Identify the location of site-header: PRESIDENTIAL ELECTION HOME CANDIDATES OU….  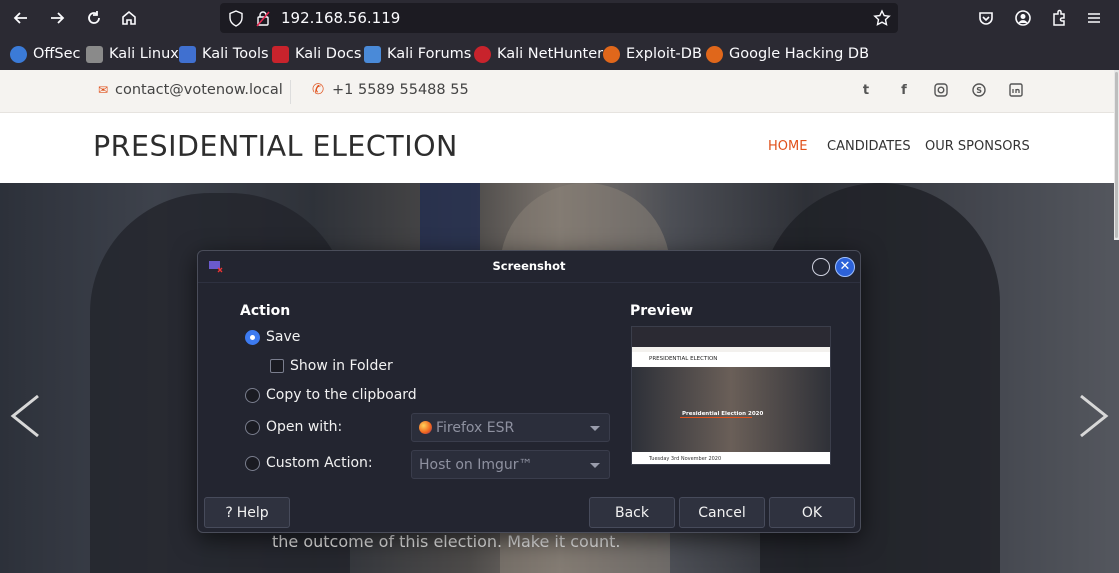
(559, 148).